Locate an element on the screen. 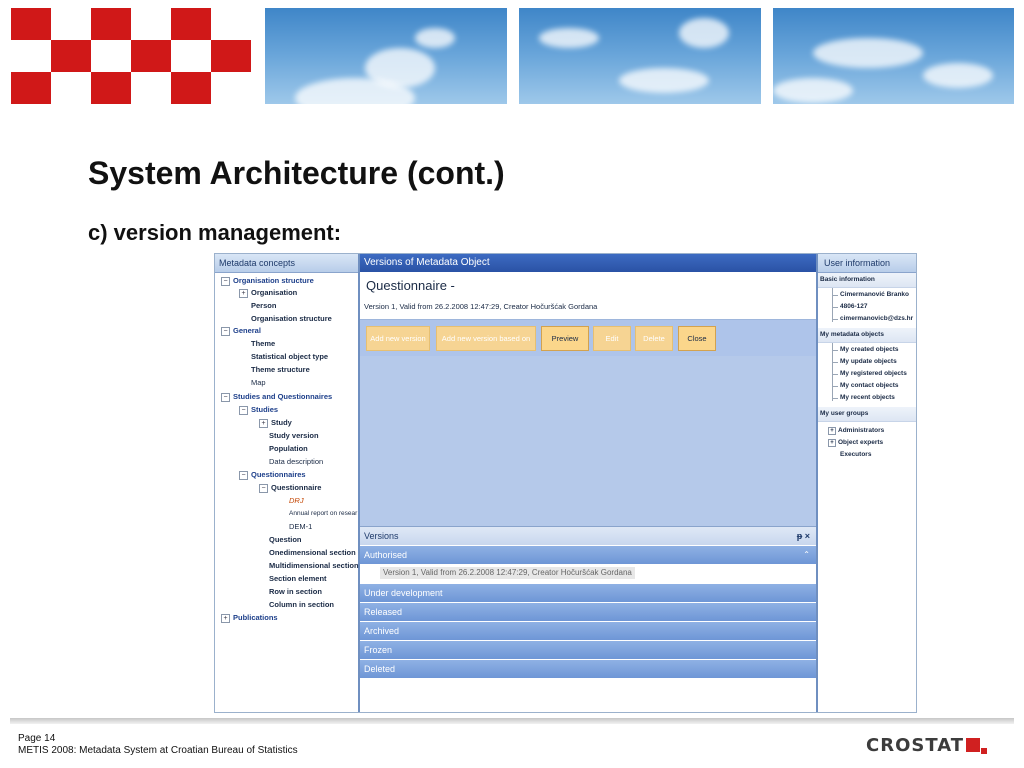 Image resolution: width=1024 pixels, height=768 pixels. tree-node-theme: Theme is located at coordinates (263, 344).